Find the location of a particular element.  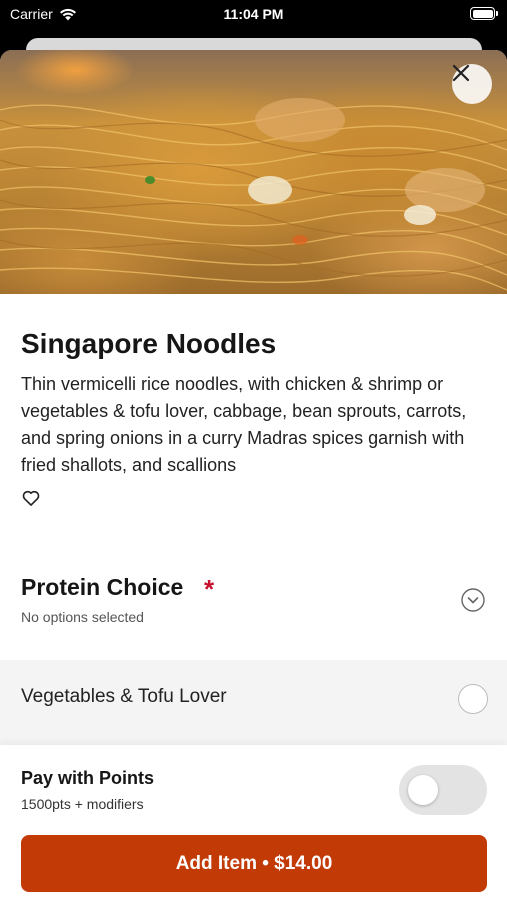

heart-outline-icon is located at coordinates (31, 498).